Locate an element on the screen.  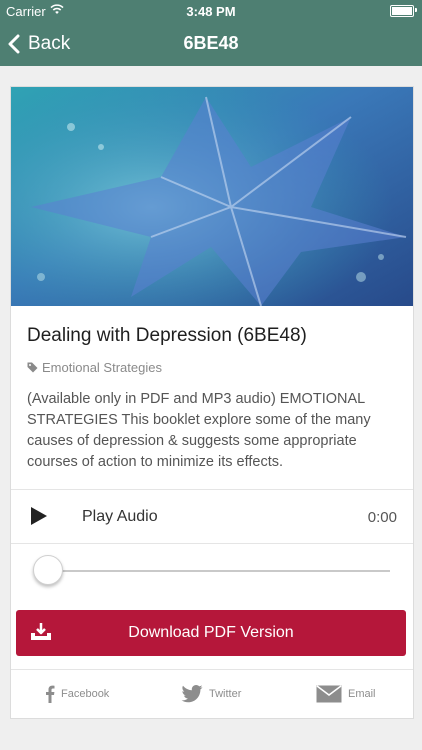
share-facebook: Facebook is located at coordinates (77, 694).